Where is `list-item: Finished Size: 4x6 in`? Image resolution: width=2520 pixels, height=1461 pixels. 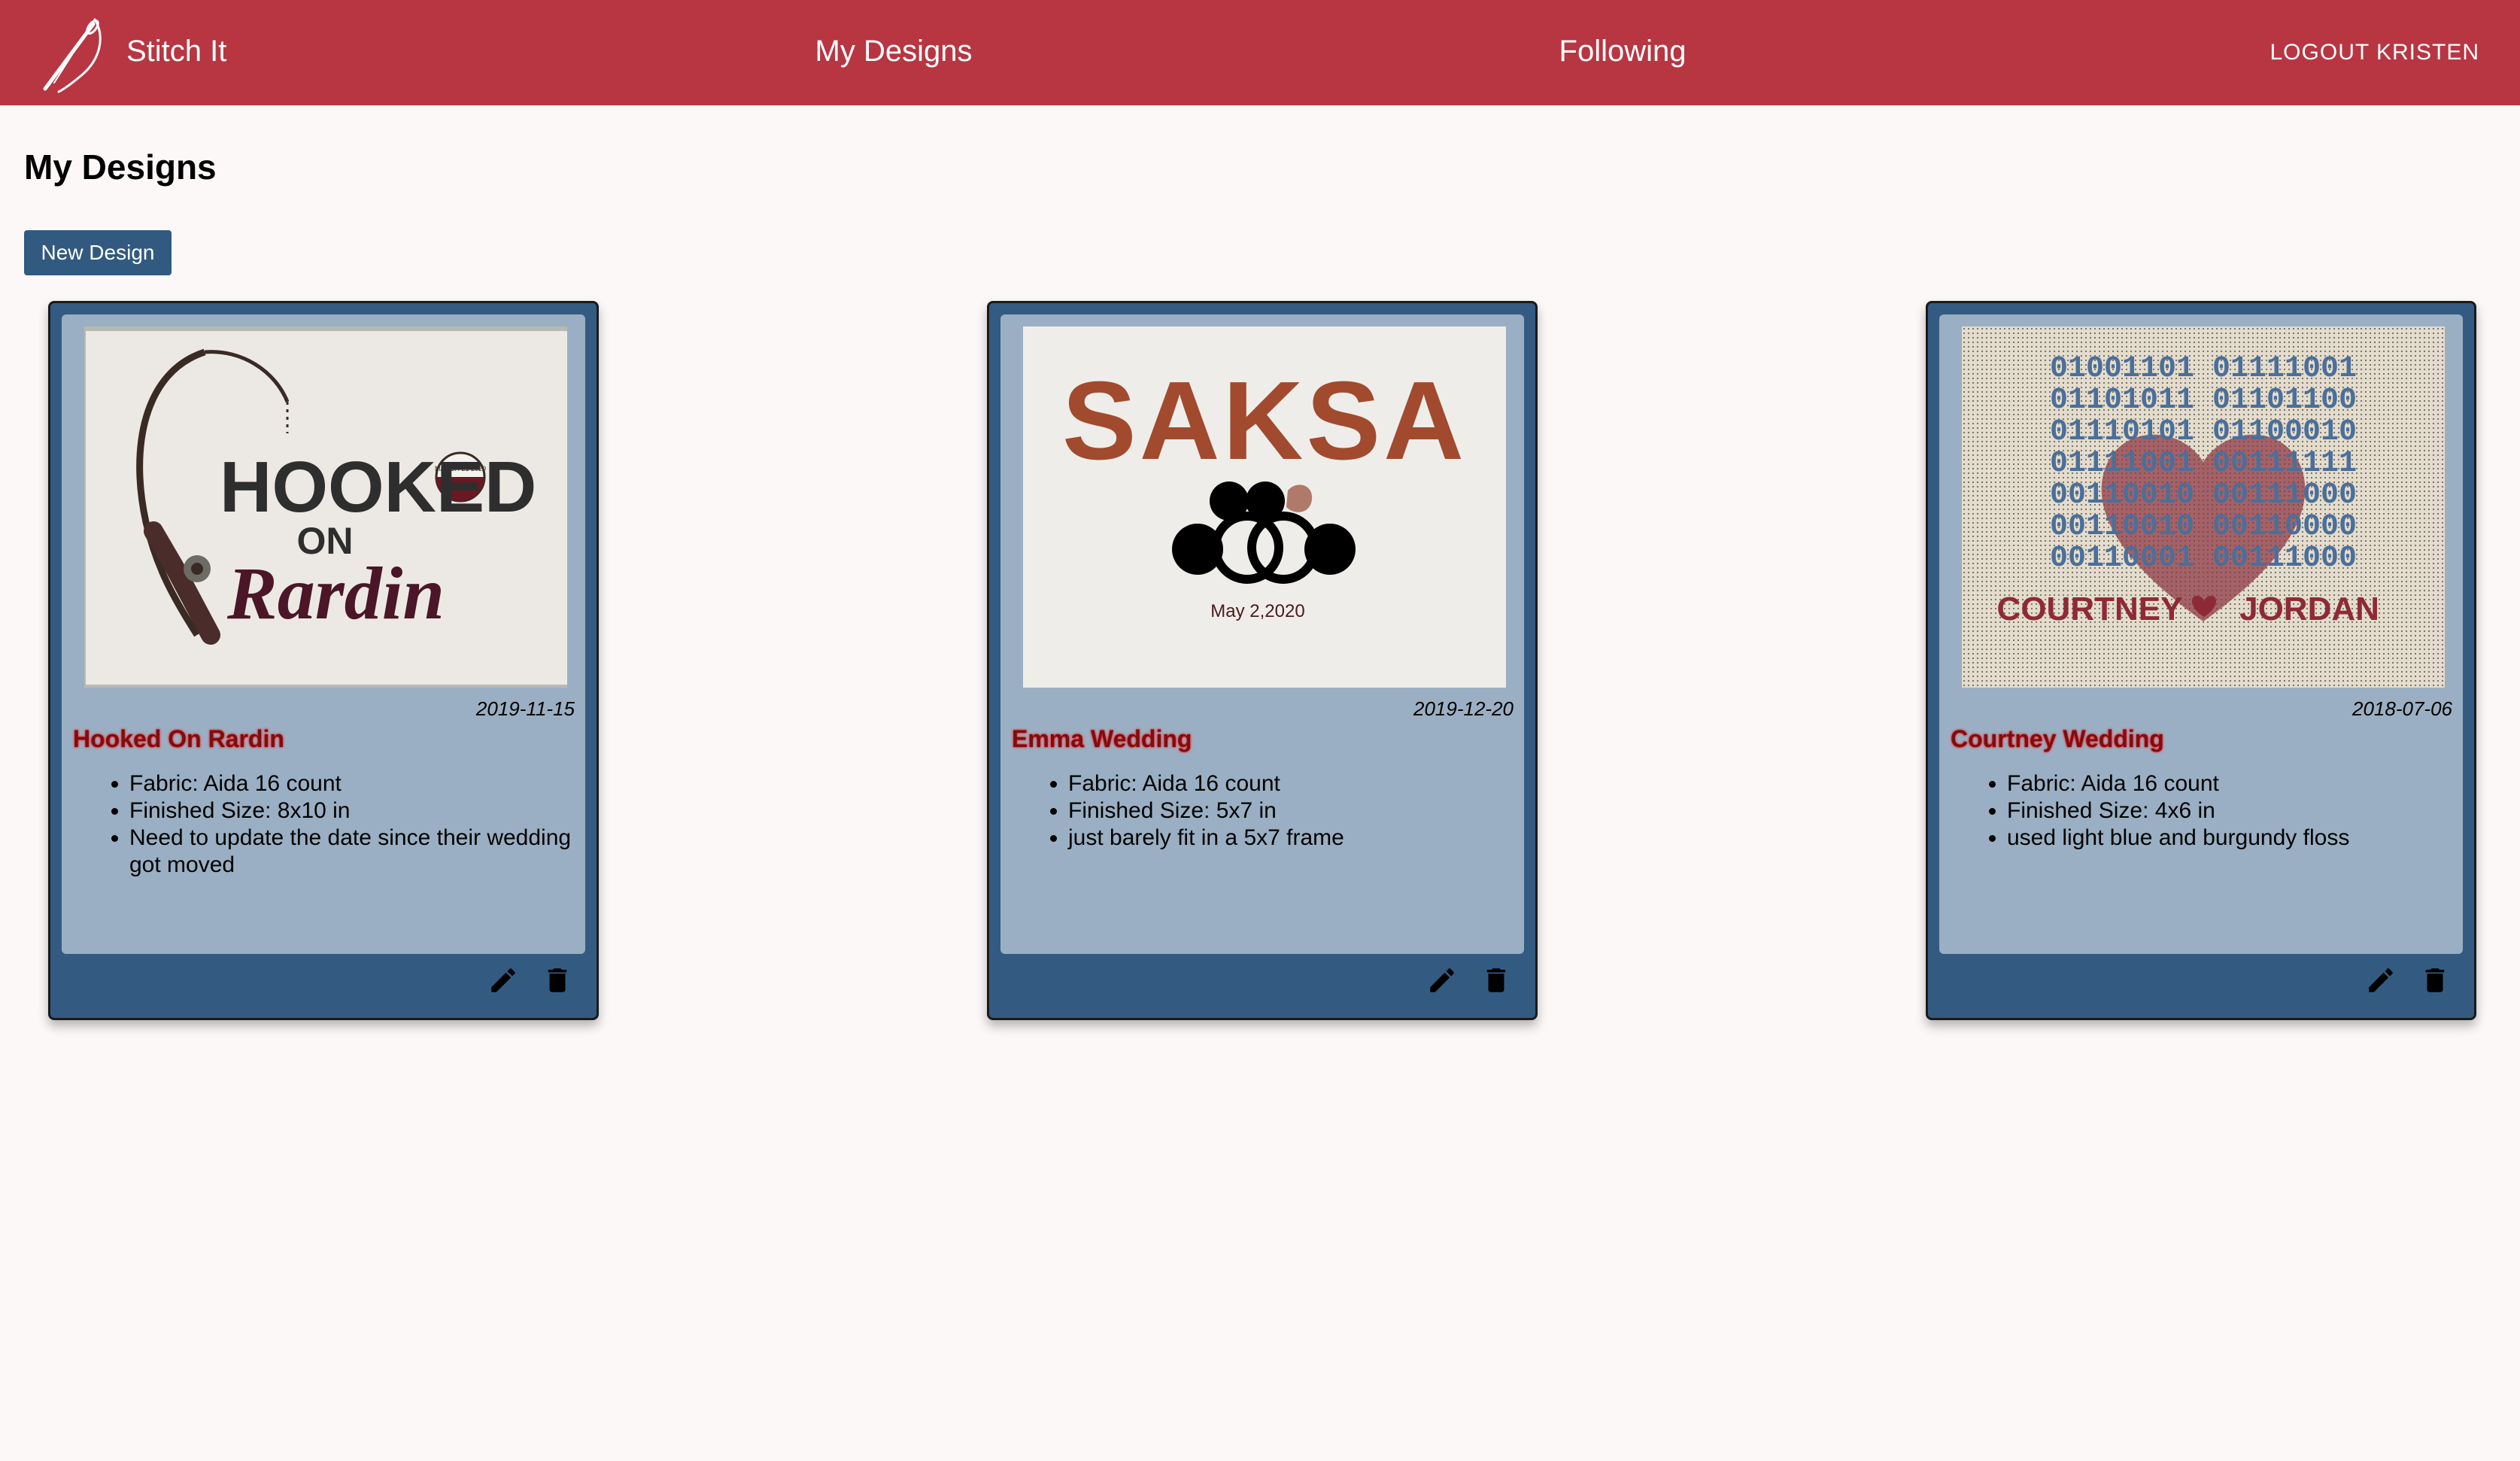
list-item: Finished Size: 4x6 in is located at coordinates (2232, 811).